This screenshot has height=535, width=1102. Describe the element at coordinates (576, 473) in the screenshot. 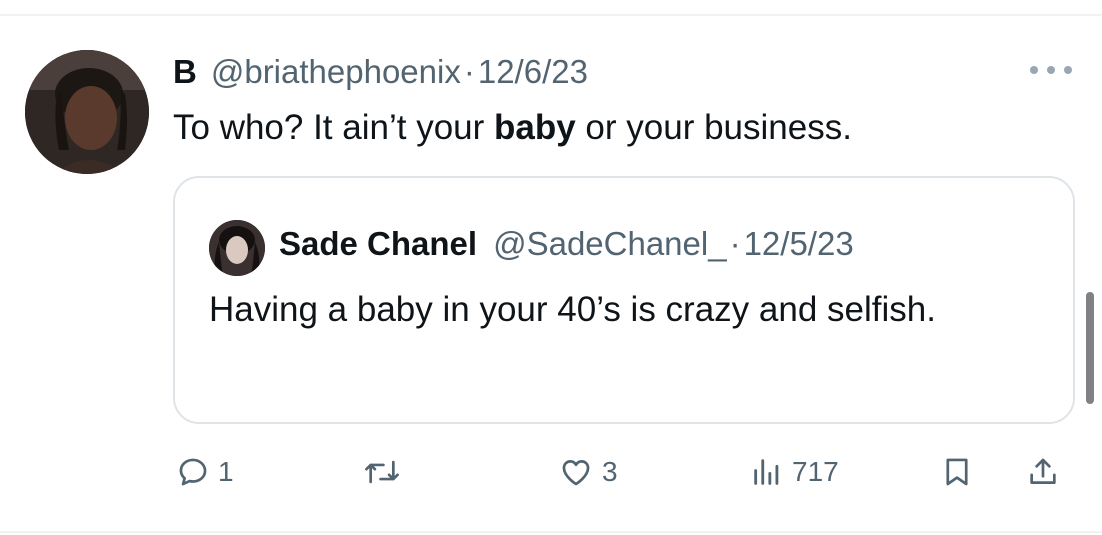

I see `like-icon` at that location.